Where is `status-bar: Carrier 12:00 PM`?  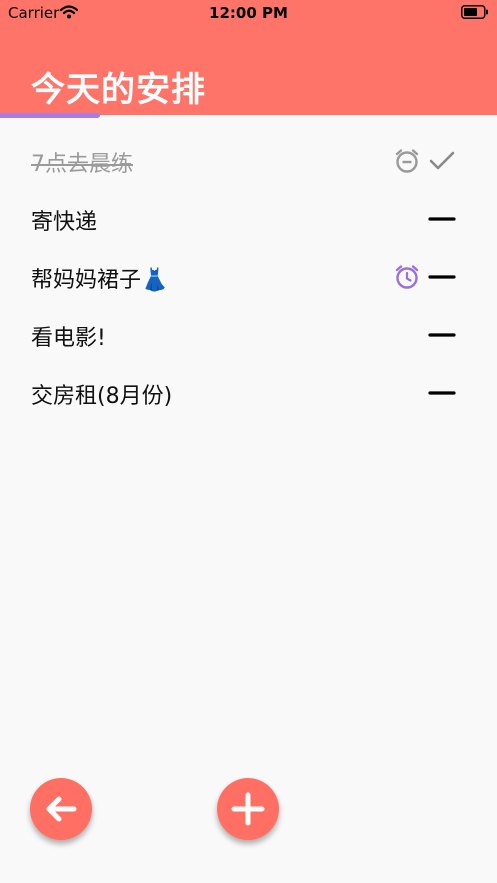 status-bar: Carrier 12:00 PM is located at coordinates (248, 13).